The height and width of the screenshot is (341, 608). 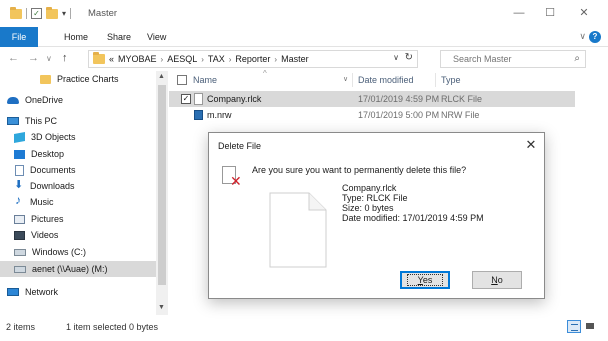 I want to click on dialog-title: Delete File, so click(x=240, y=146).